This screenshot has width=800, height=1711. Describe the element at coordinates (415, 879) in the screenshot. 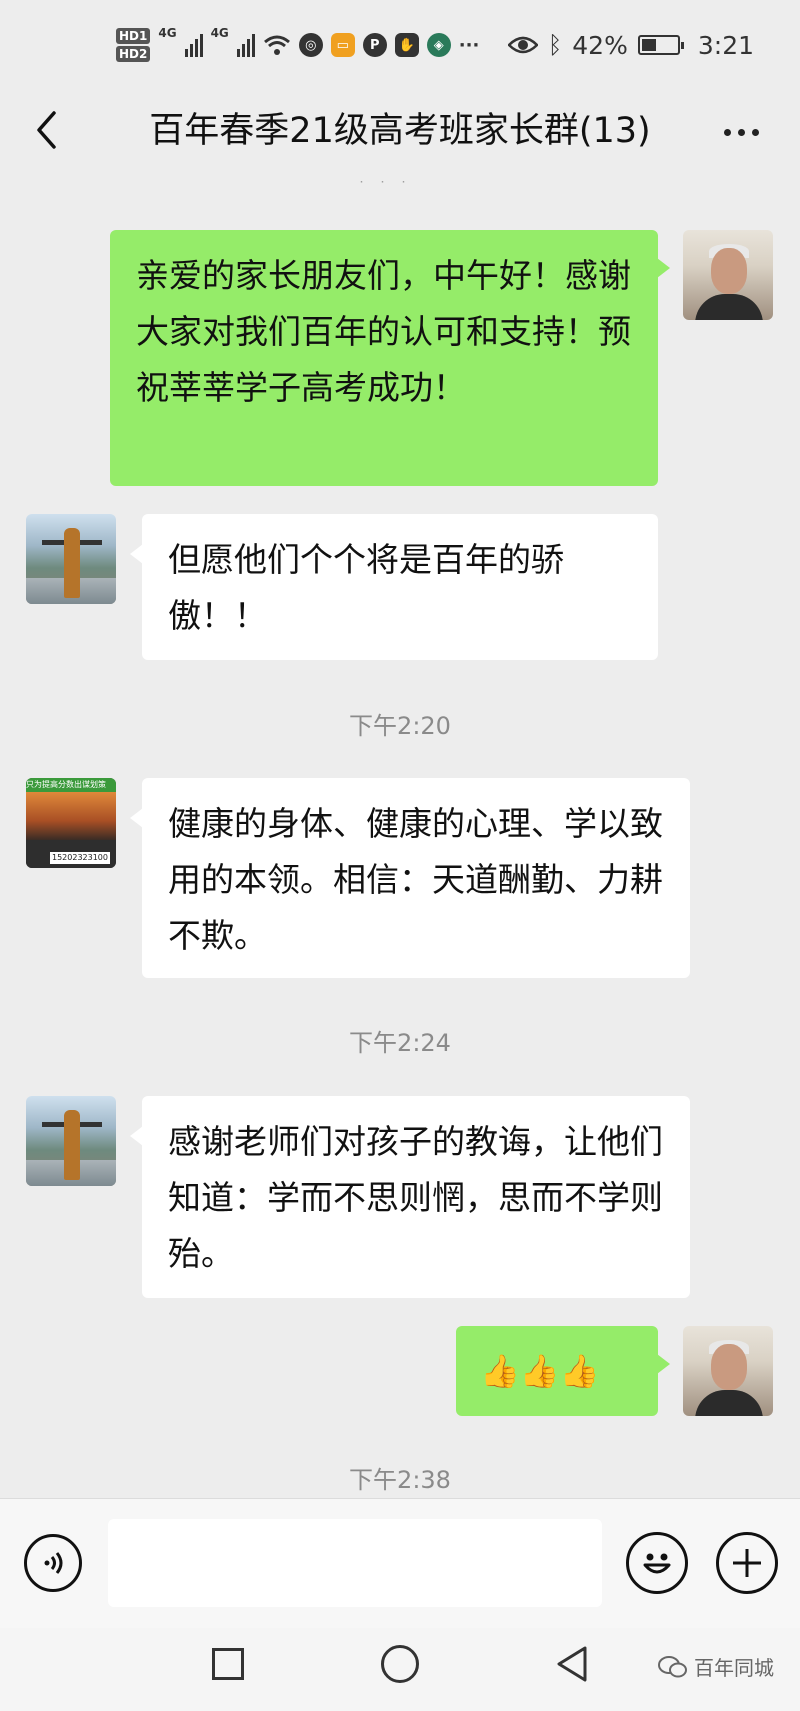

I see `message-text: 健康的身体、健康的心理、学以致用的本领。相信：天道酬勤、力耕不欺。` at that location.